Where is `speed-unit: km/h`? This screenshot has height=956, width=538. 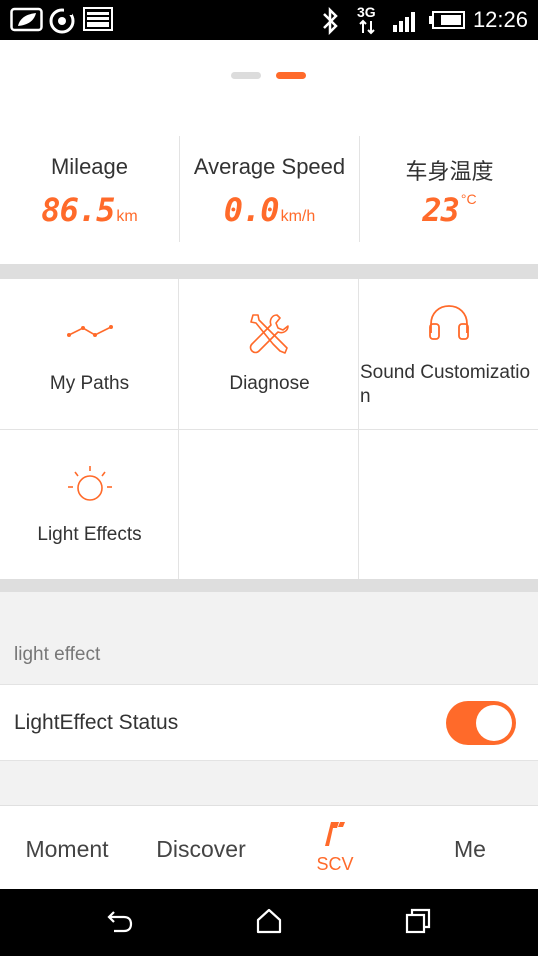 speed-unit: km/h is located at coordinates (298, 216).